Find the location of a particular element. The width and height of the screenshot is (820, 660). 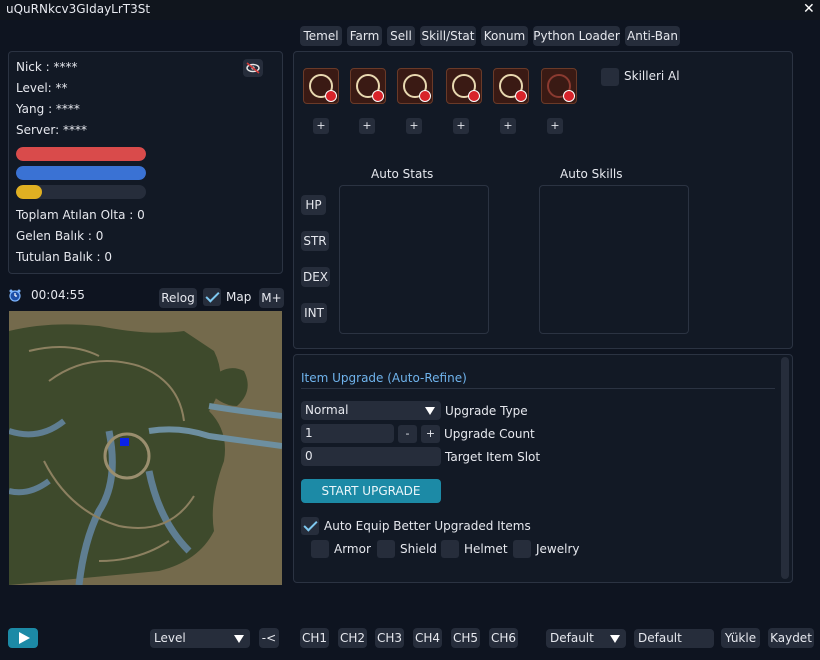

skill-4-plus-button: + is located at coordinates (461, 126).